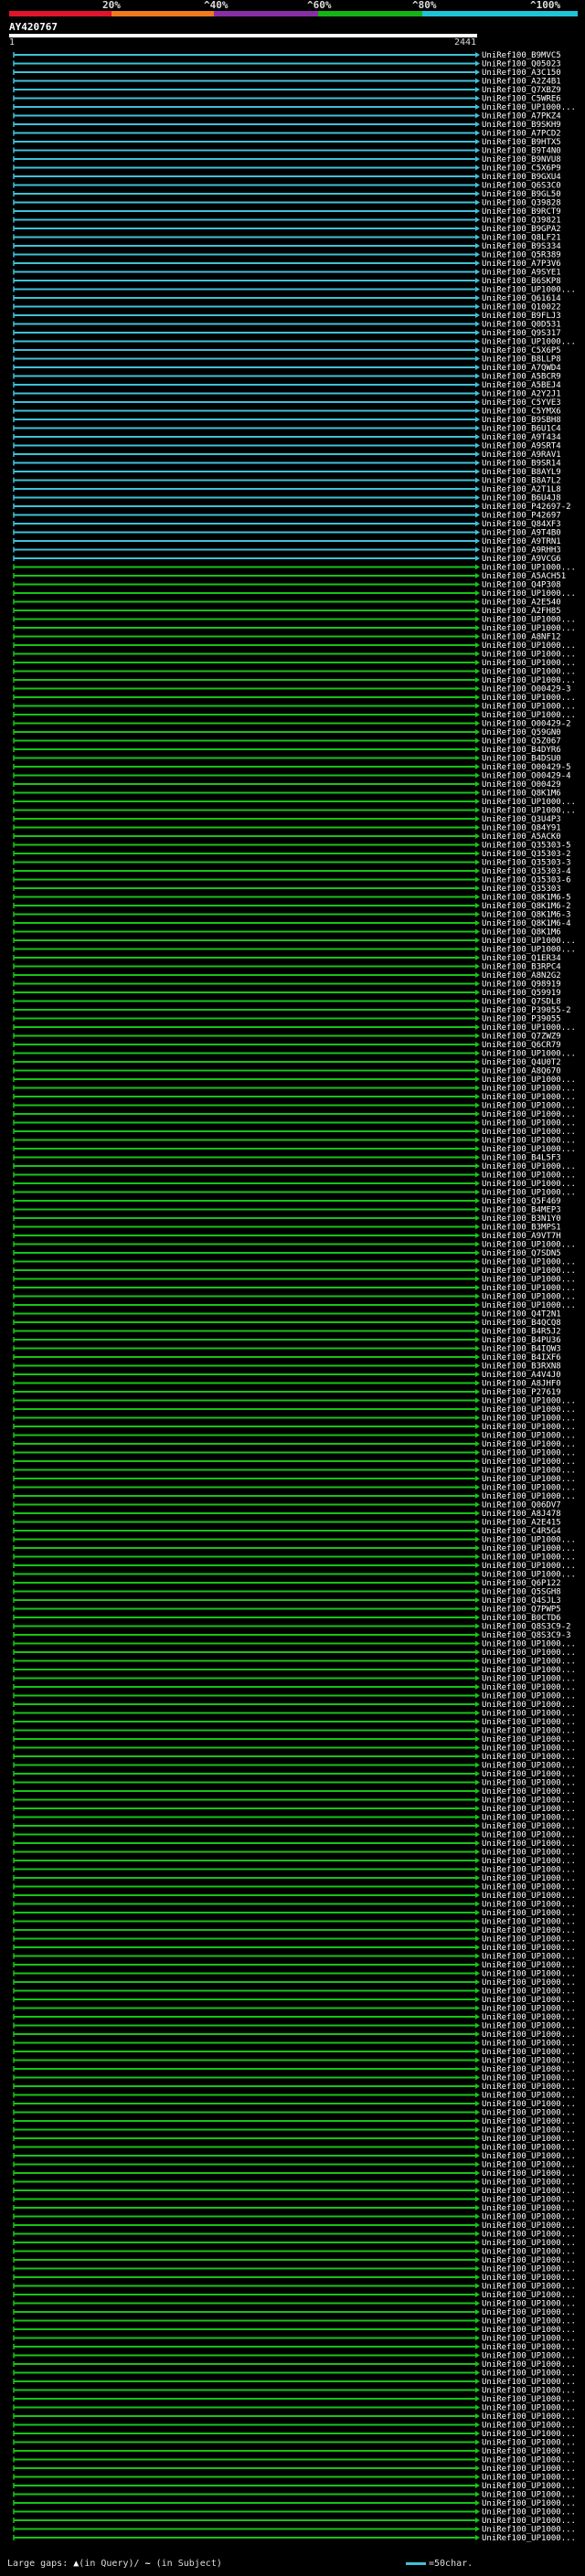 This screenshot has width=585, height=2576. Describe the element at coordinates (521, 637) in the screenshot. I see `hit-name-link: UniRef100_A8NF12` at that location.